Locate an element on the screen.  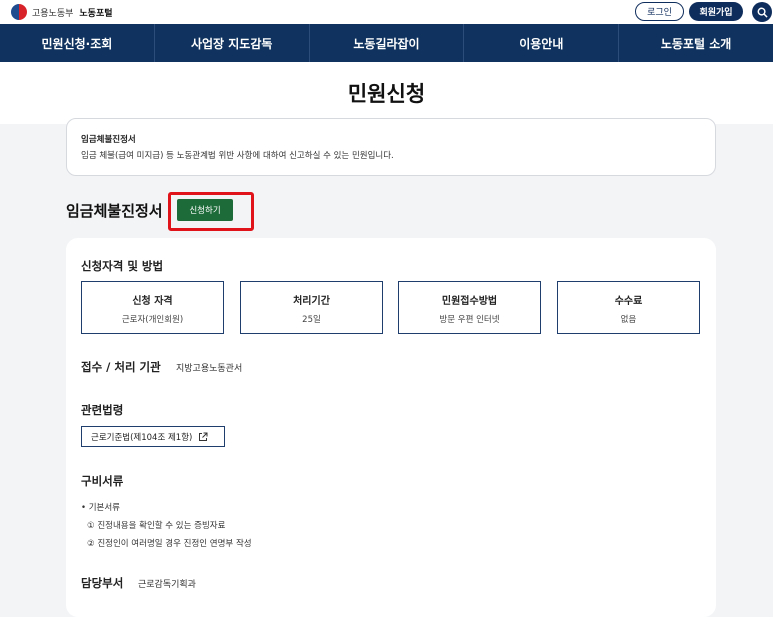
main-nav: 민원신청·조회 사업장 지도감독 노동길라잡이 이용안내 노동포털 소개 is located at coordinates (386, 43).